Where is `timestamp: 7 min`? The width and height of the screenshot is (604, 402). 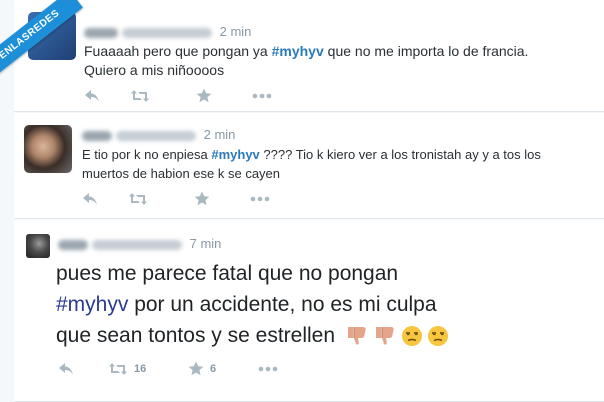 timestamp: 7 min is located at coordinates (206, 243).